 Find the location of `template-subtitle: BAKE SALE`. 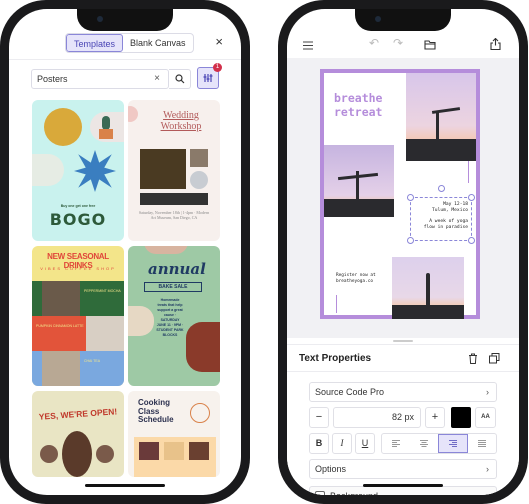

template-subtitle: BAKE SALE is located at coordinates (173, 287).